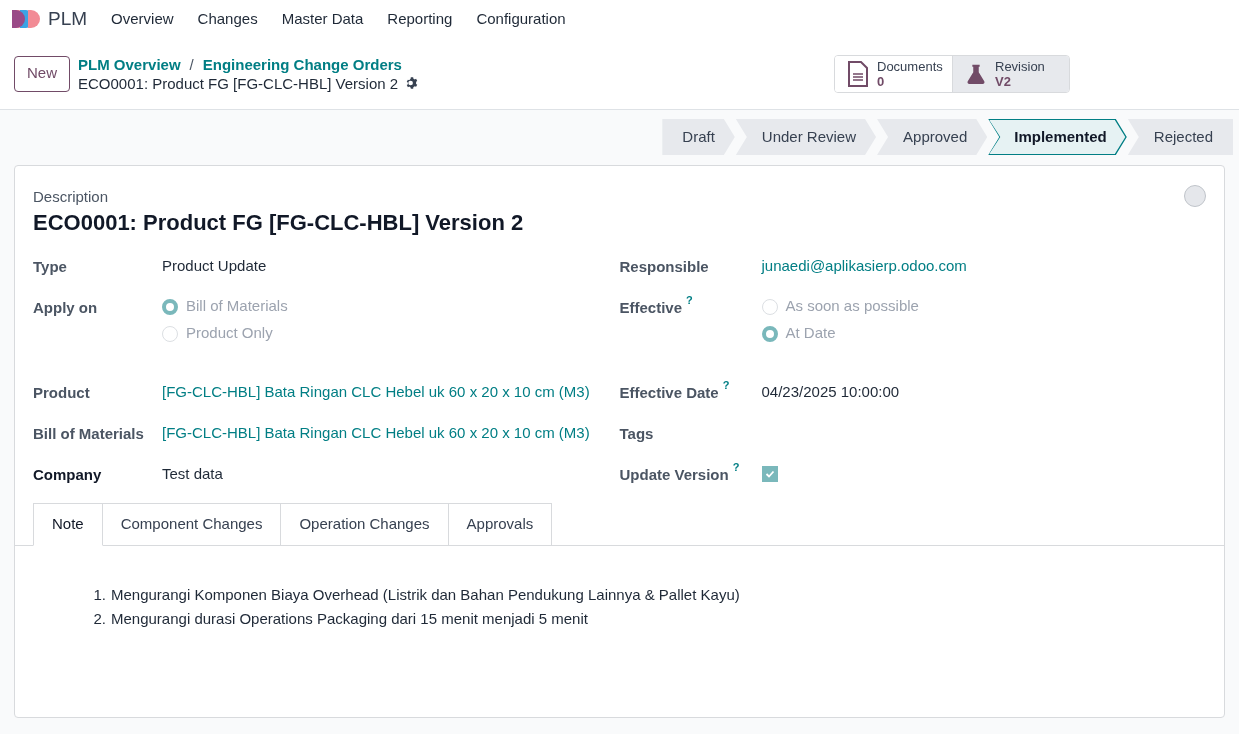 The width and height of the screenshot is (1239, 734). I want to click on field-label: Bill of Materials, so click(88, 433).